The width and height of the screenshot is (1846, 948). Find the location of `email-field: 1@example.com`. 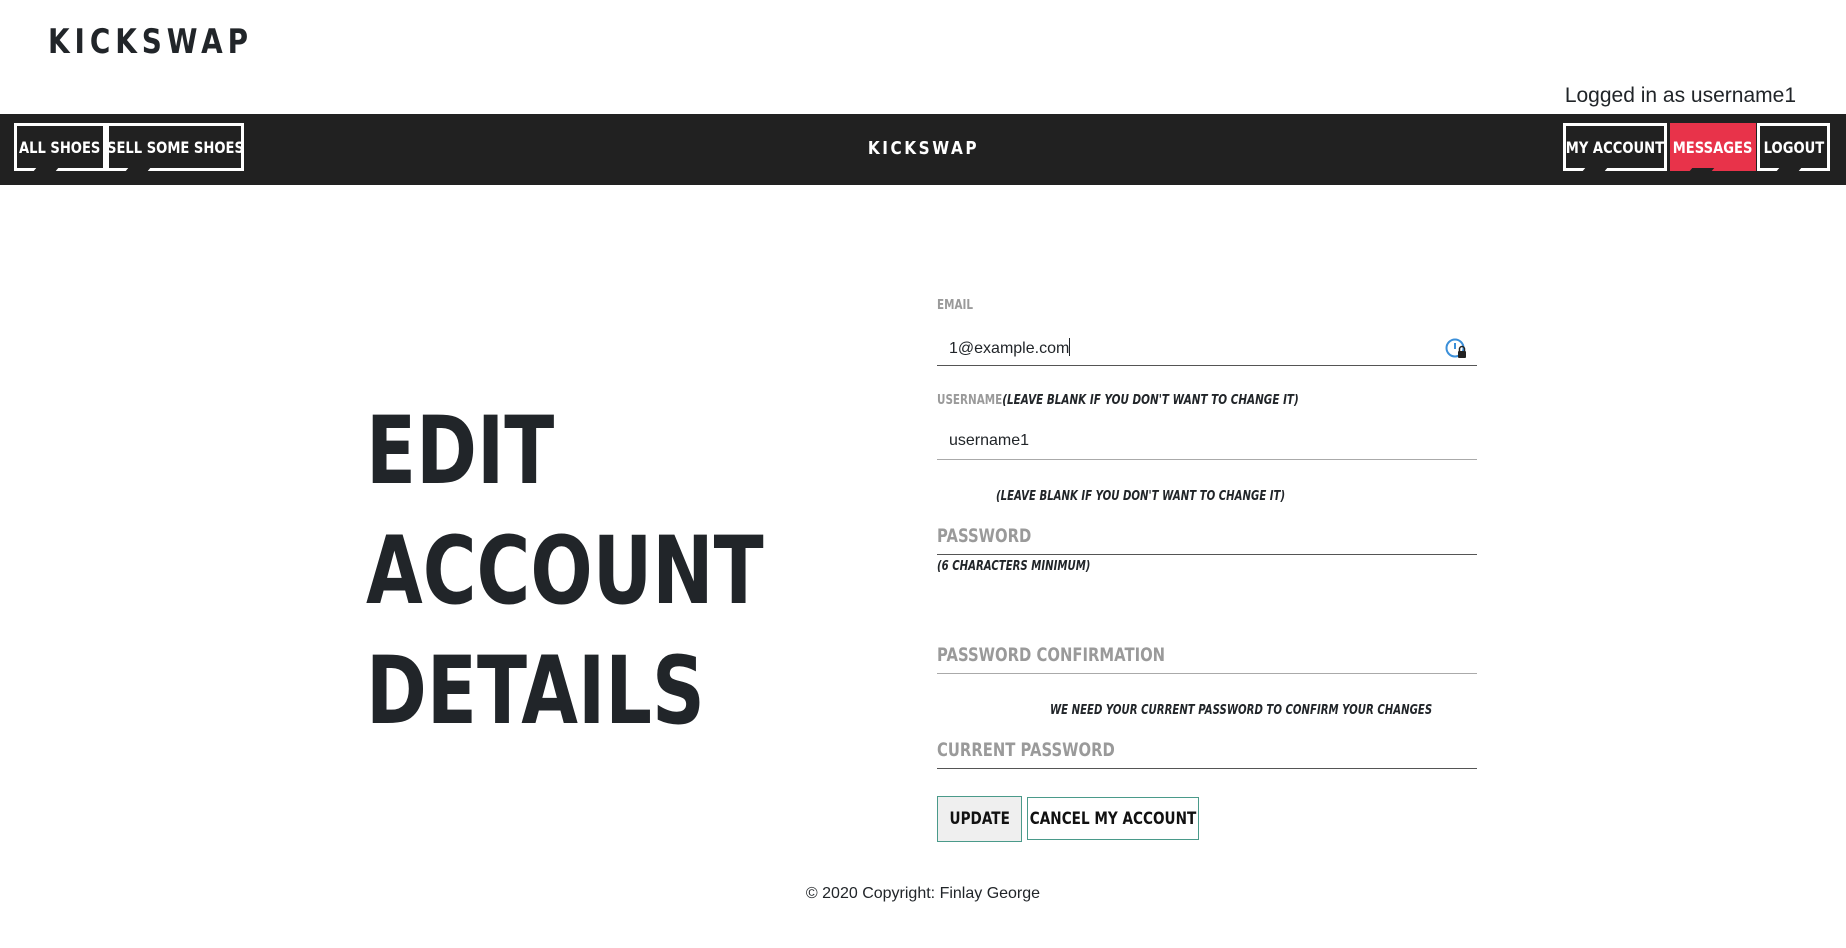

email-field: 1@example.com is located at coordinates (1207, 349).